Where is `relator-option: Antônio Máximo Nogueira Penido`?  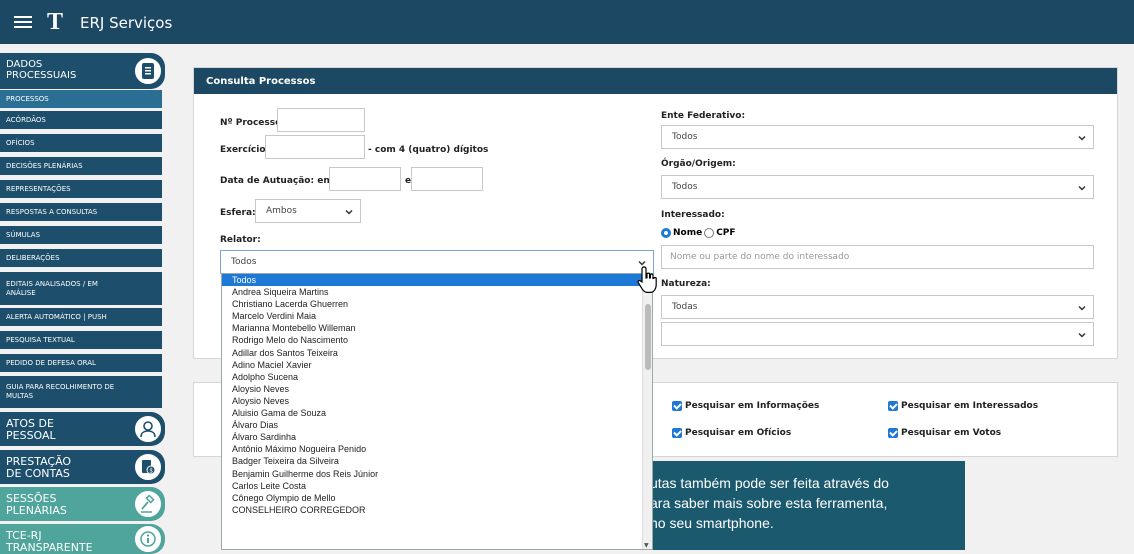
relator-option: Antônio Máximo Nogueira Penido is located at coordinates (437, 449).